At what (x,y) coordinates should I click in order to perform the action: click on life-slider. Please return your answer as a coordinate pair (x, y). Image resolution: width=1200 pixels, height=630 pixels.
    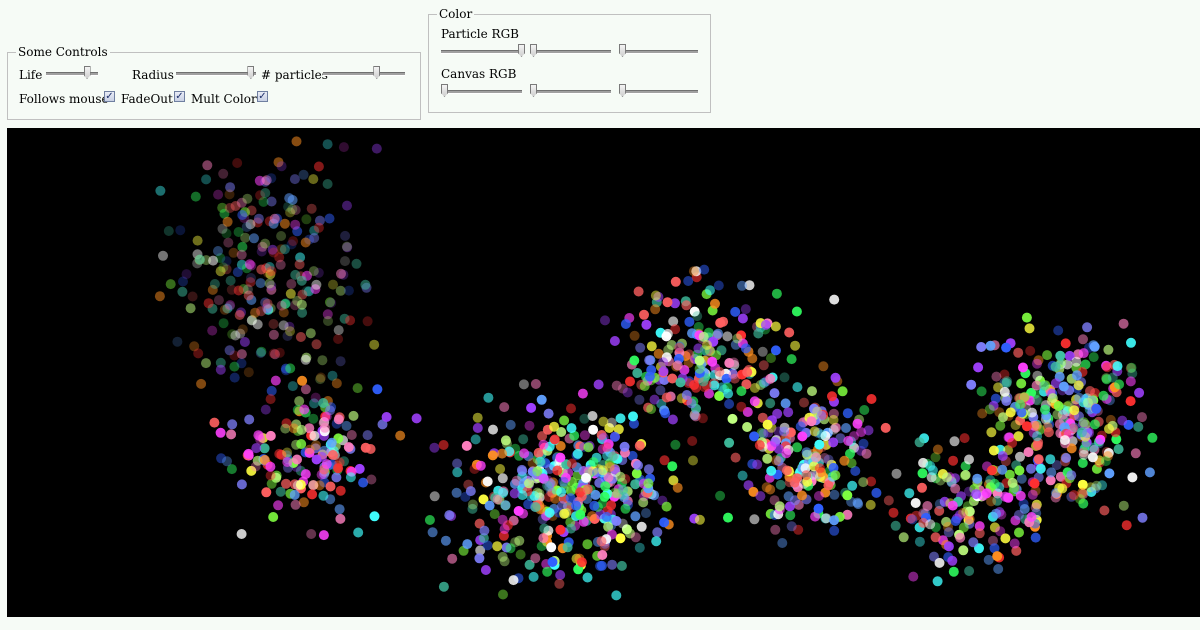
    Looking at the image, I should click on (72, 73).